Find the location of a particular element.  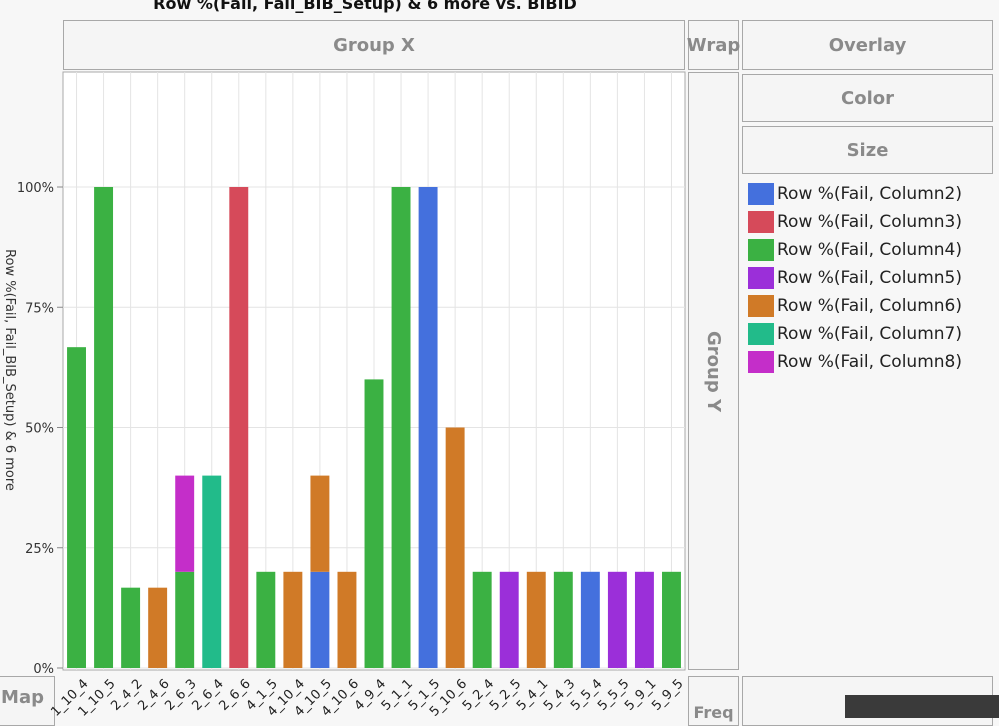

legend-item: Row %(Fail, Column4) is located at coordinates (855, 250).